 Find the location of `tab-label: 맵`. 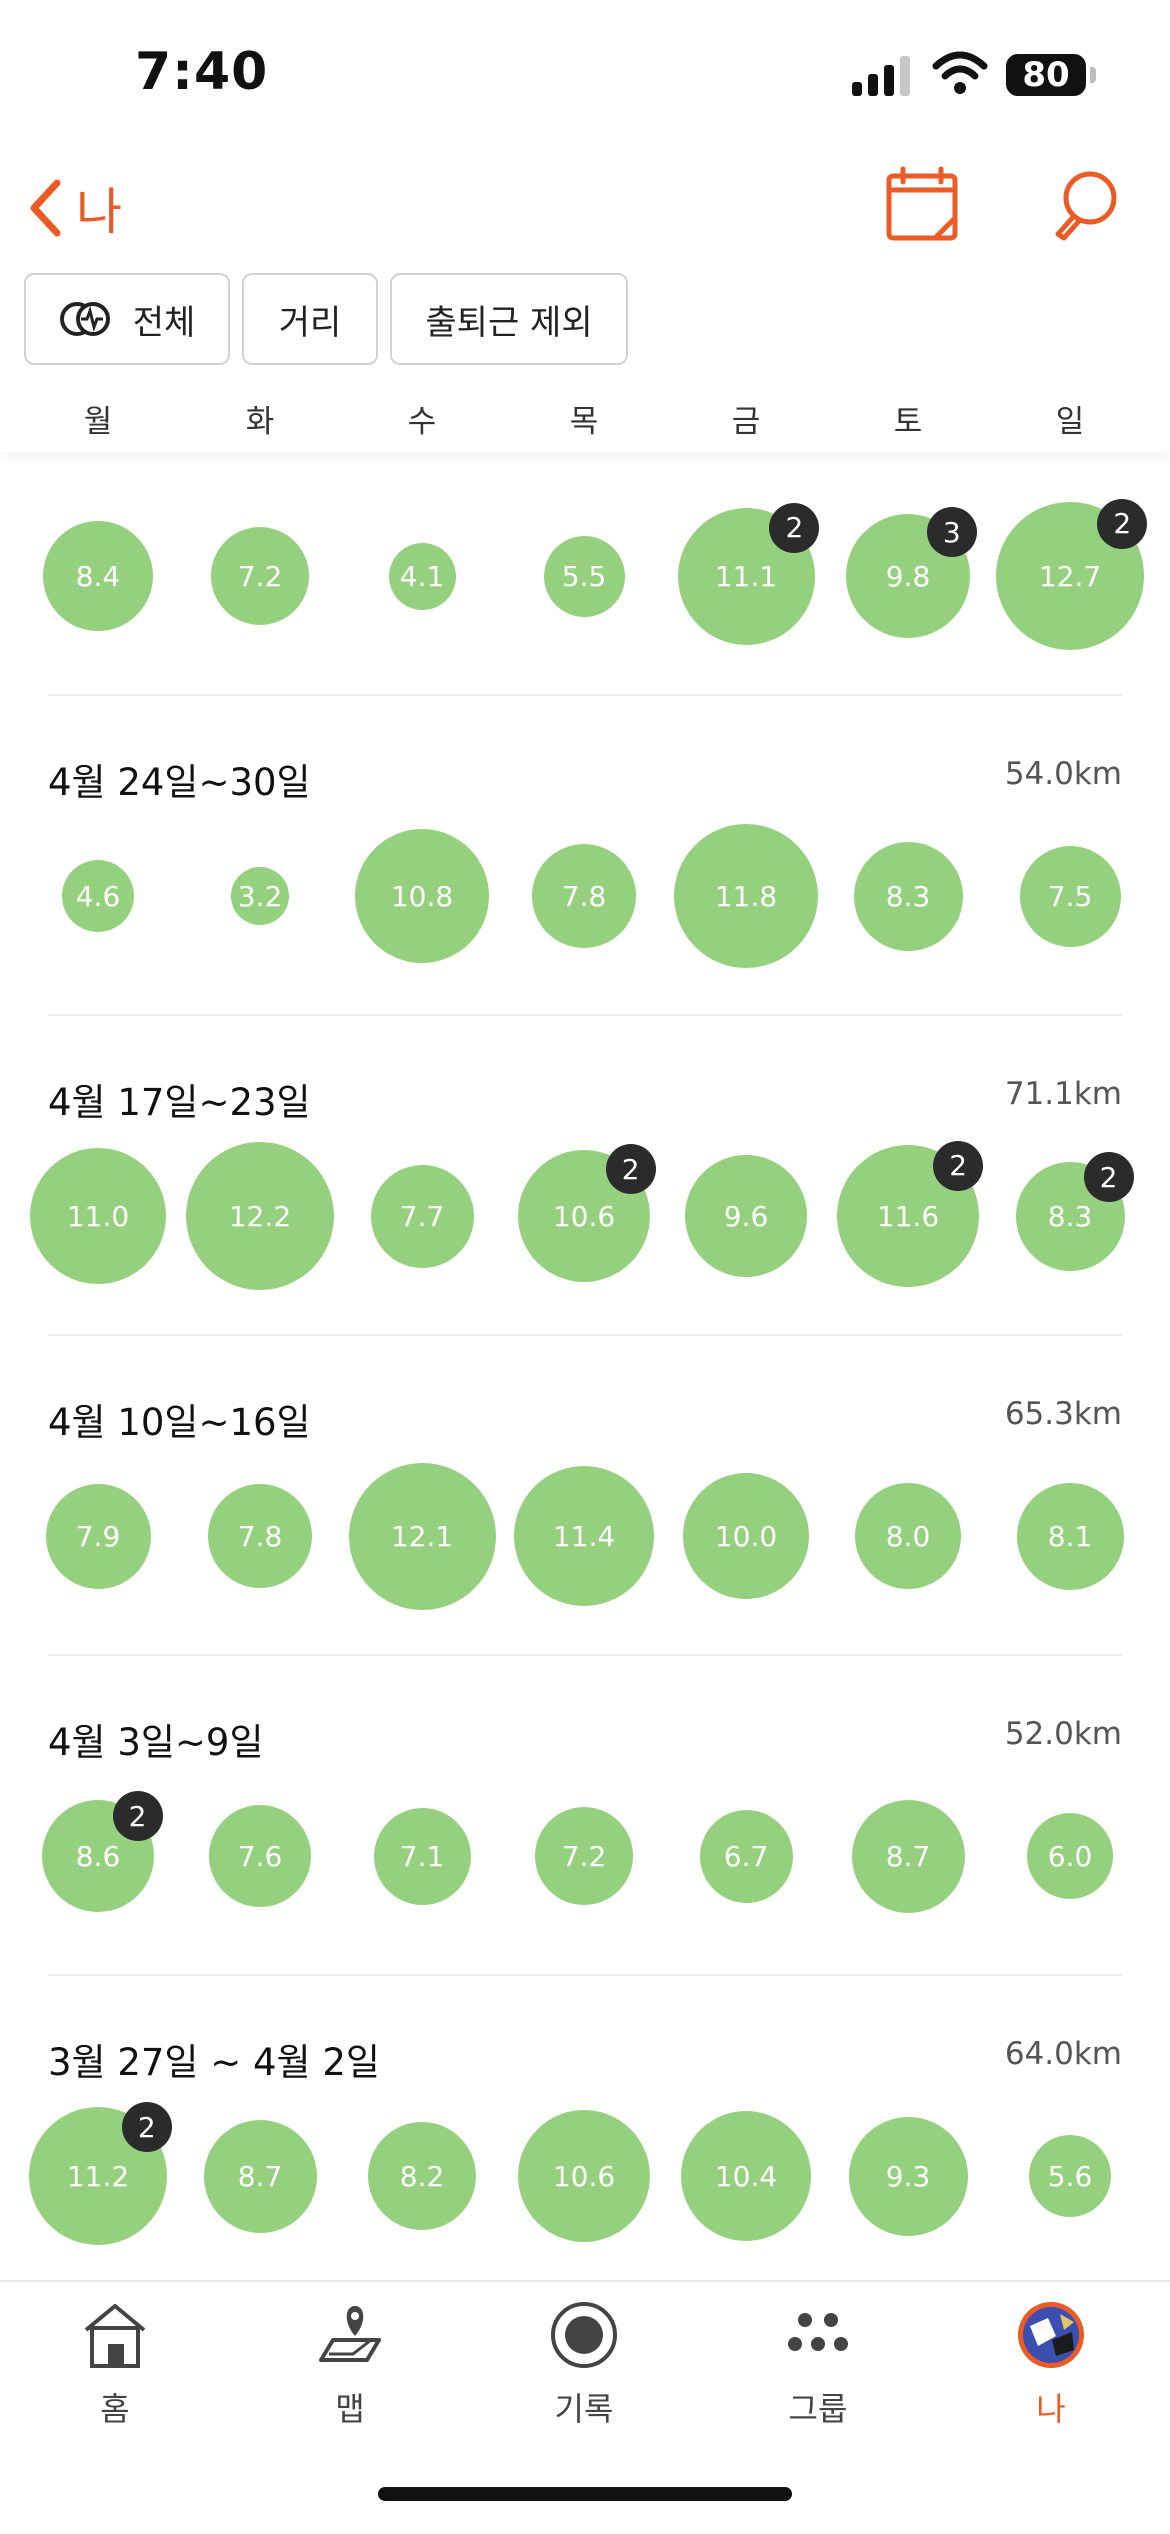

tab-label: 맵 is located at coordinates (350, 2409).